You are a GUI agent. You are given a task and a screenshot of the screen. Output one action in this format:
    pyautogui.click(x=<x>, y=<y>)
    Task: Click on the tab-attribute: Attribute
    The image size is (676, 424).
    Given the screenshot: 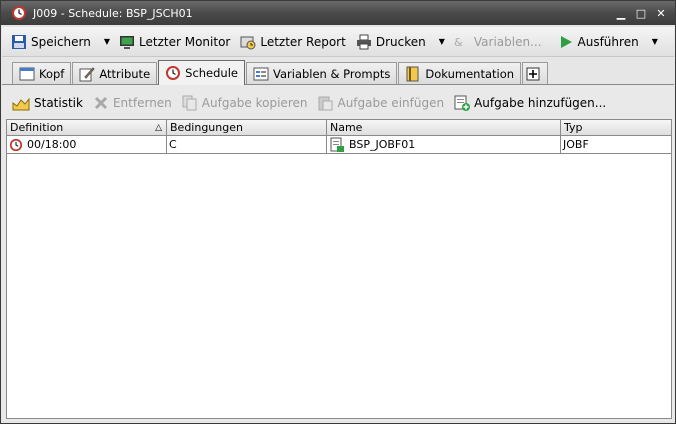 What is the action you would take?
    pyautogui.click(x=115, y=73)
    